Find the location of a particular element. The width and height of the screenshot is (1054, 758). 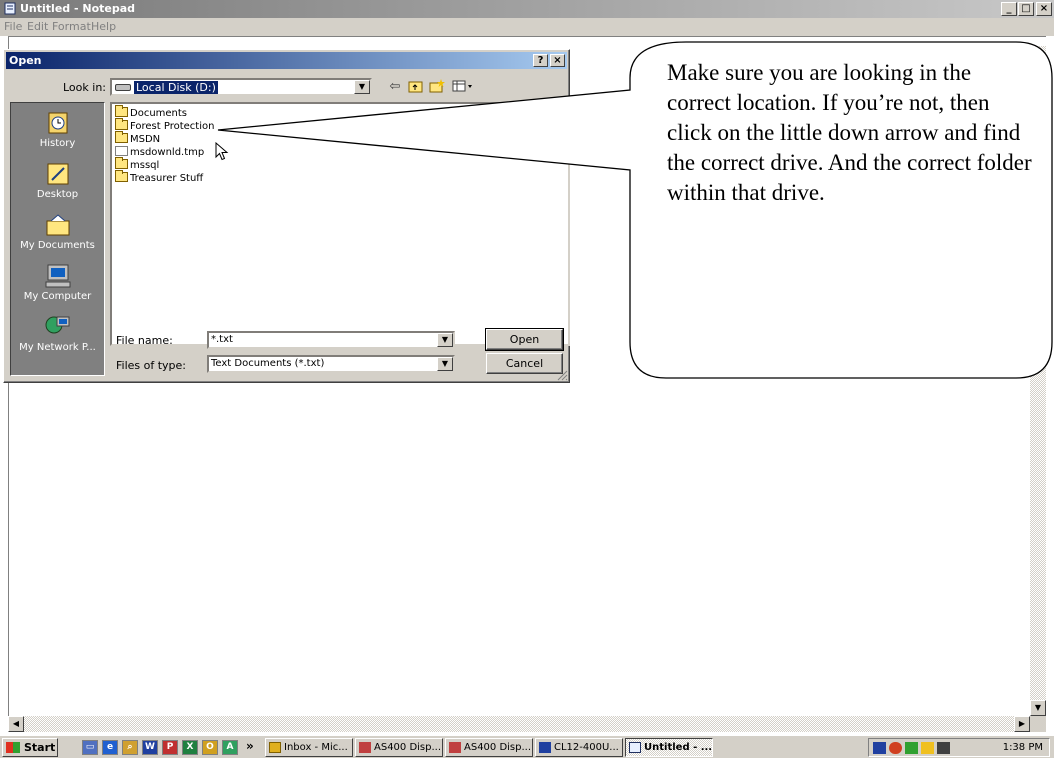

windows-logo-icon is located at coordinates (13, 747).